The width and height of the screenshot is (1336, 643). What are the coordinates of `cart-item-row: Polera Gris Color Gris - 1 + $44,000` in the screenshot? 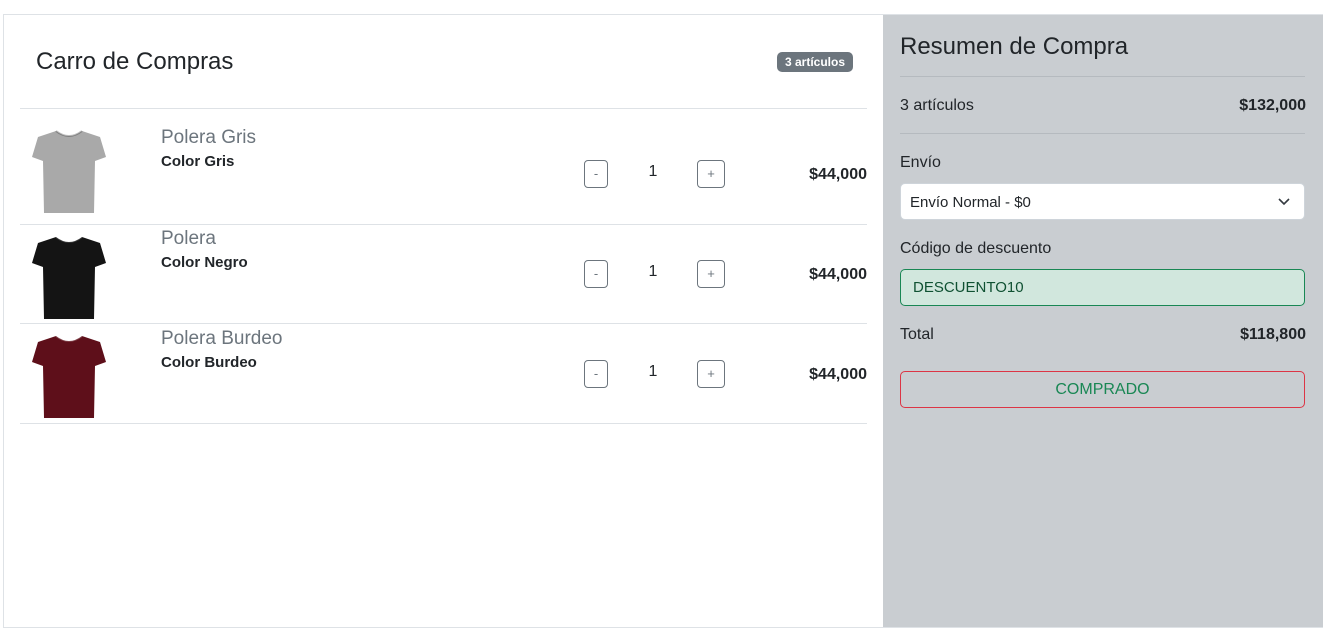 It's located at (443, 160).